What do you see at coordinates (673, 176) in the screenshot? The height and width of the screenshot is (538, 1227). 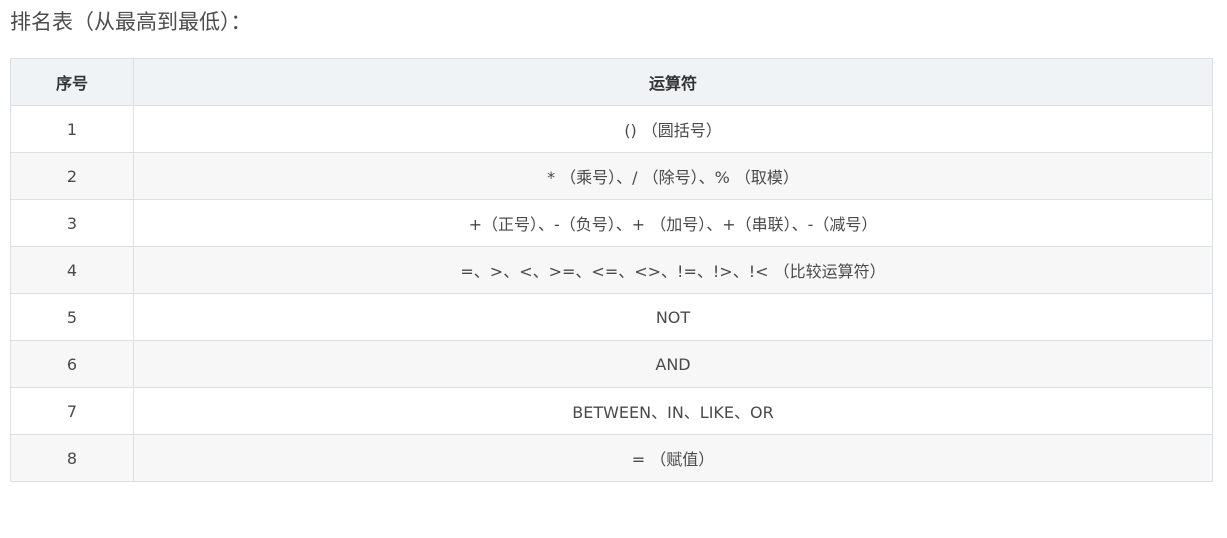 I see `row-operator: * （乘号）、/ （除号）、% （取模）` at bounding box center [673, 176].